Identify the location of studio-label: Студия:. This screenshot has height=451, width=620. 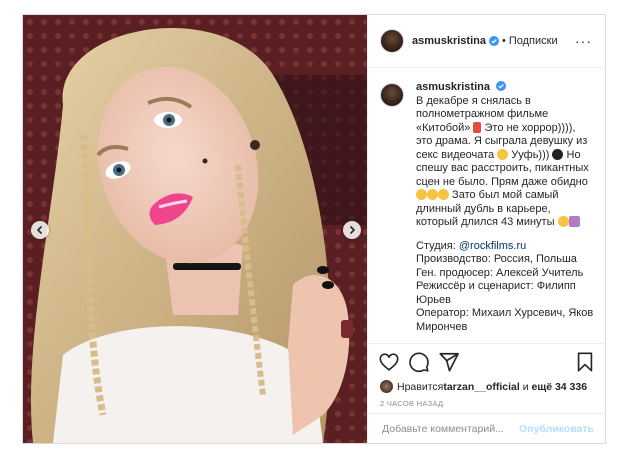
(437, 245).